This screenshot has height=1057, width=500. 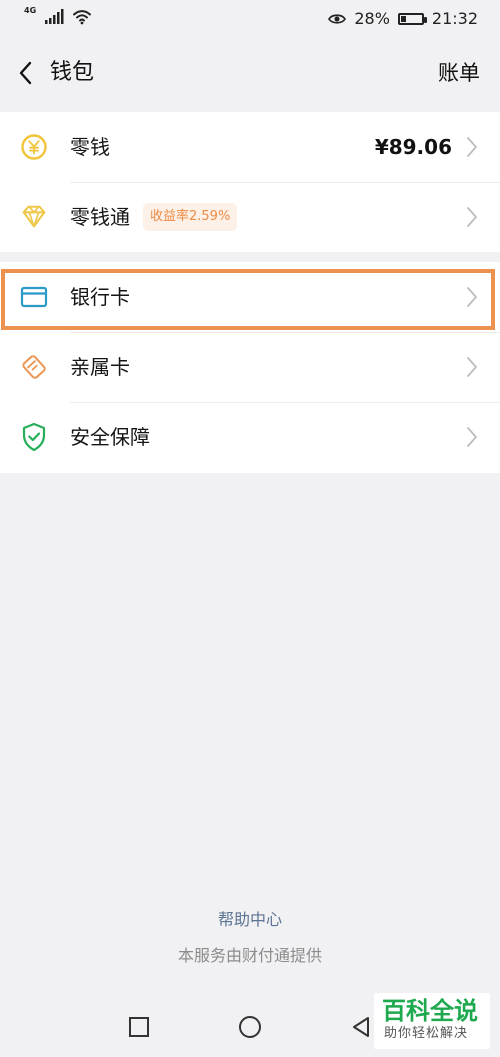 I want to click on wifi-icon, so click(x=82, y=17).